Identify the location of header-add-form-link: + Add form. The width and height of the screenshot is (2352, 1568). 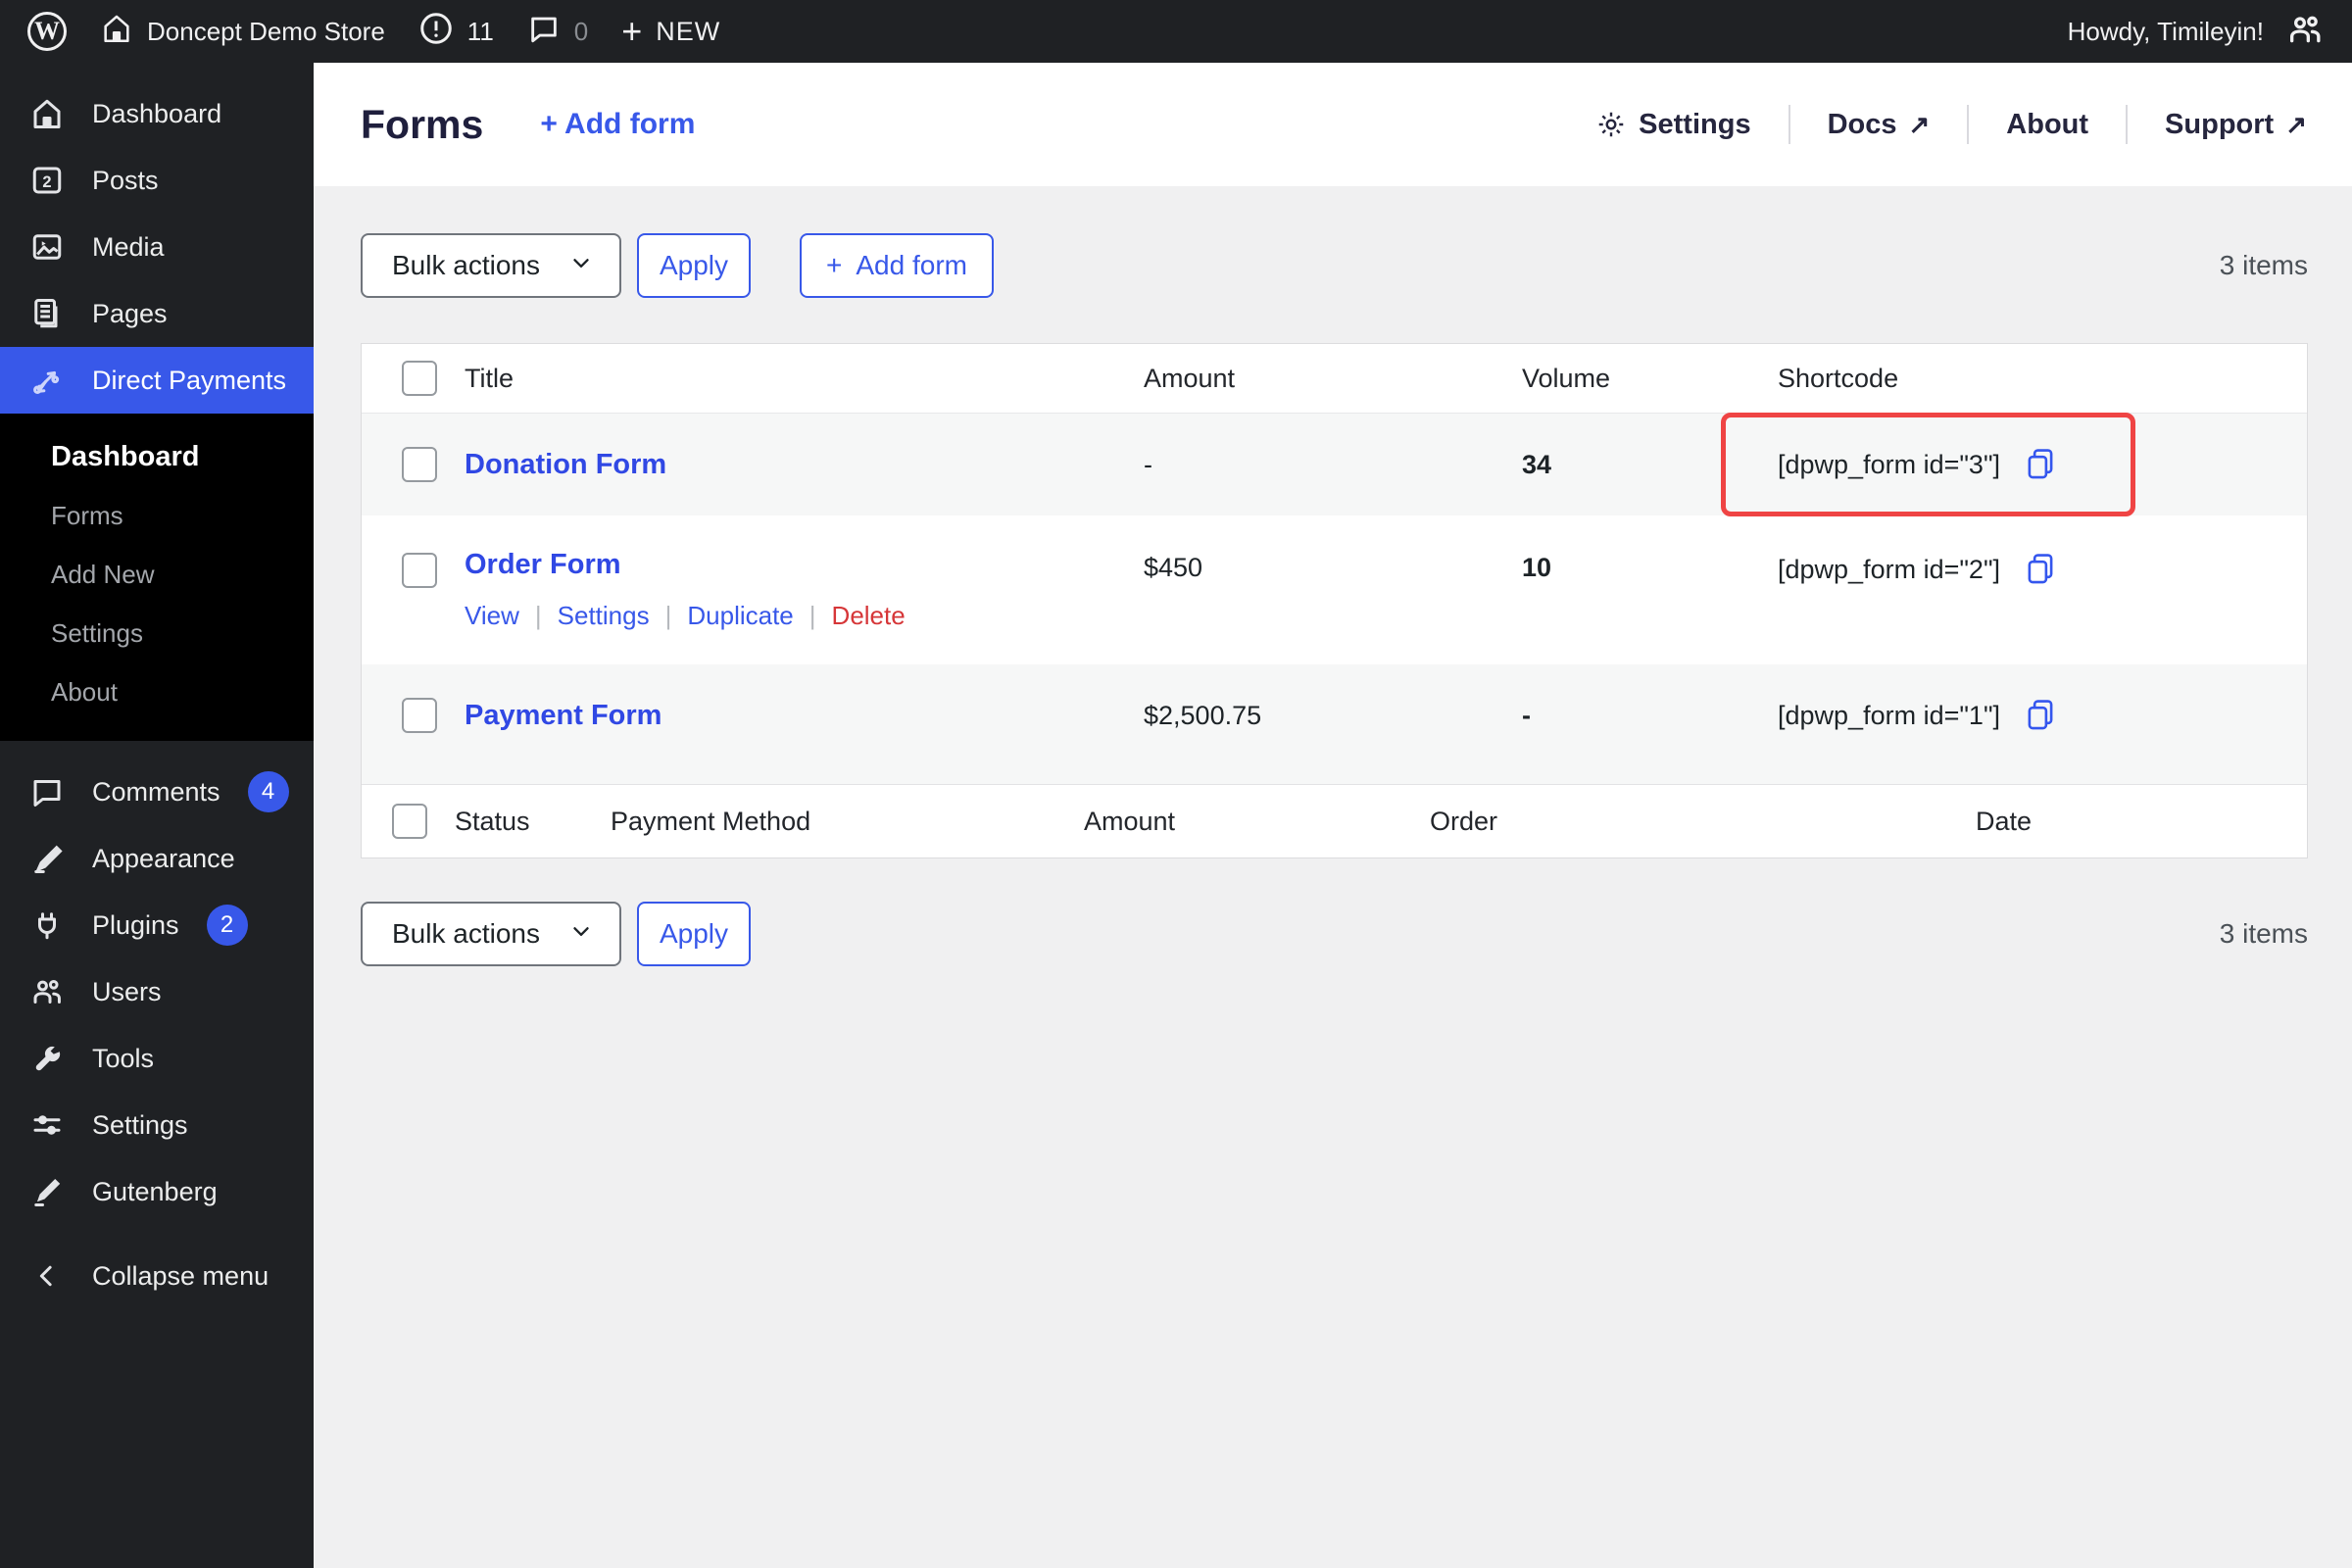
(617, 124).